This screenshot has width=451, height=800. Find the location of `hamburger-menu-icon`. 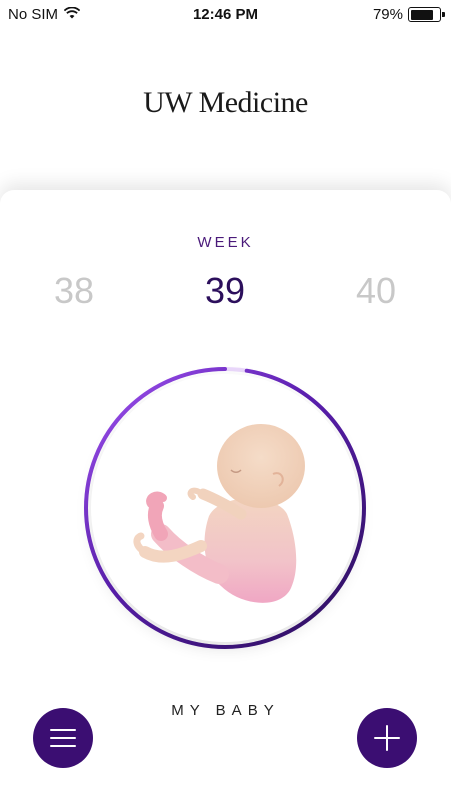

hamburger-menu-icon is located at coordinates (63, 738).